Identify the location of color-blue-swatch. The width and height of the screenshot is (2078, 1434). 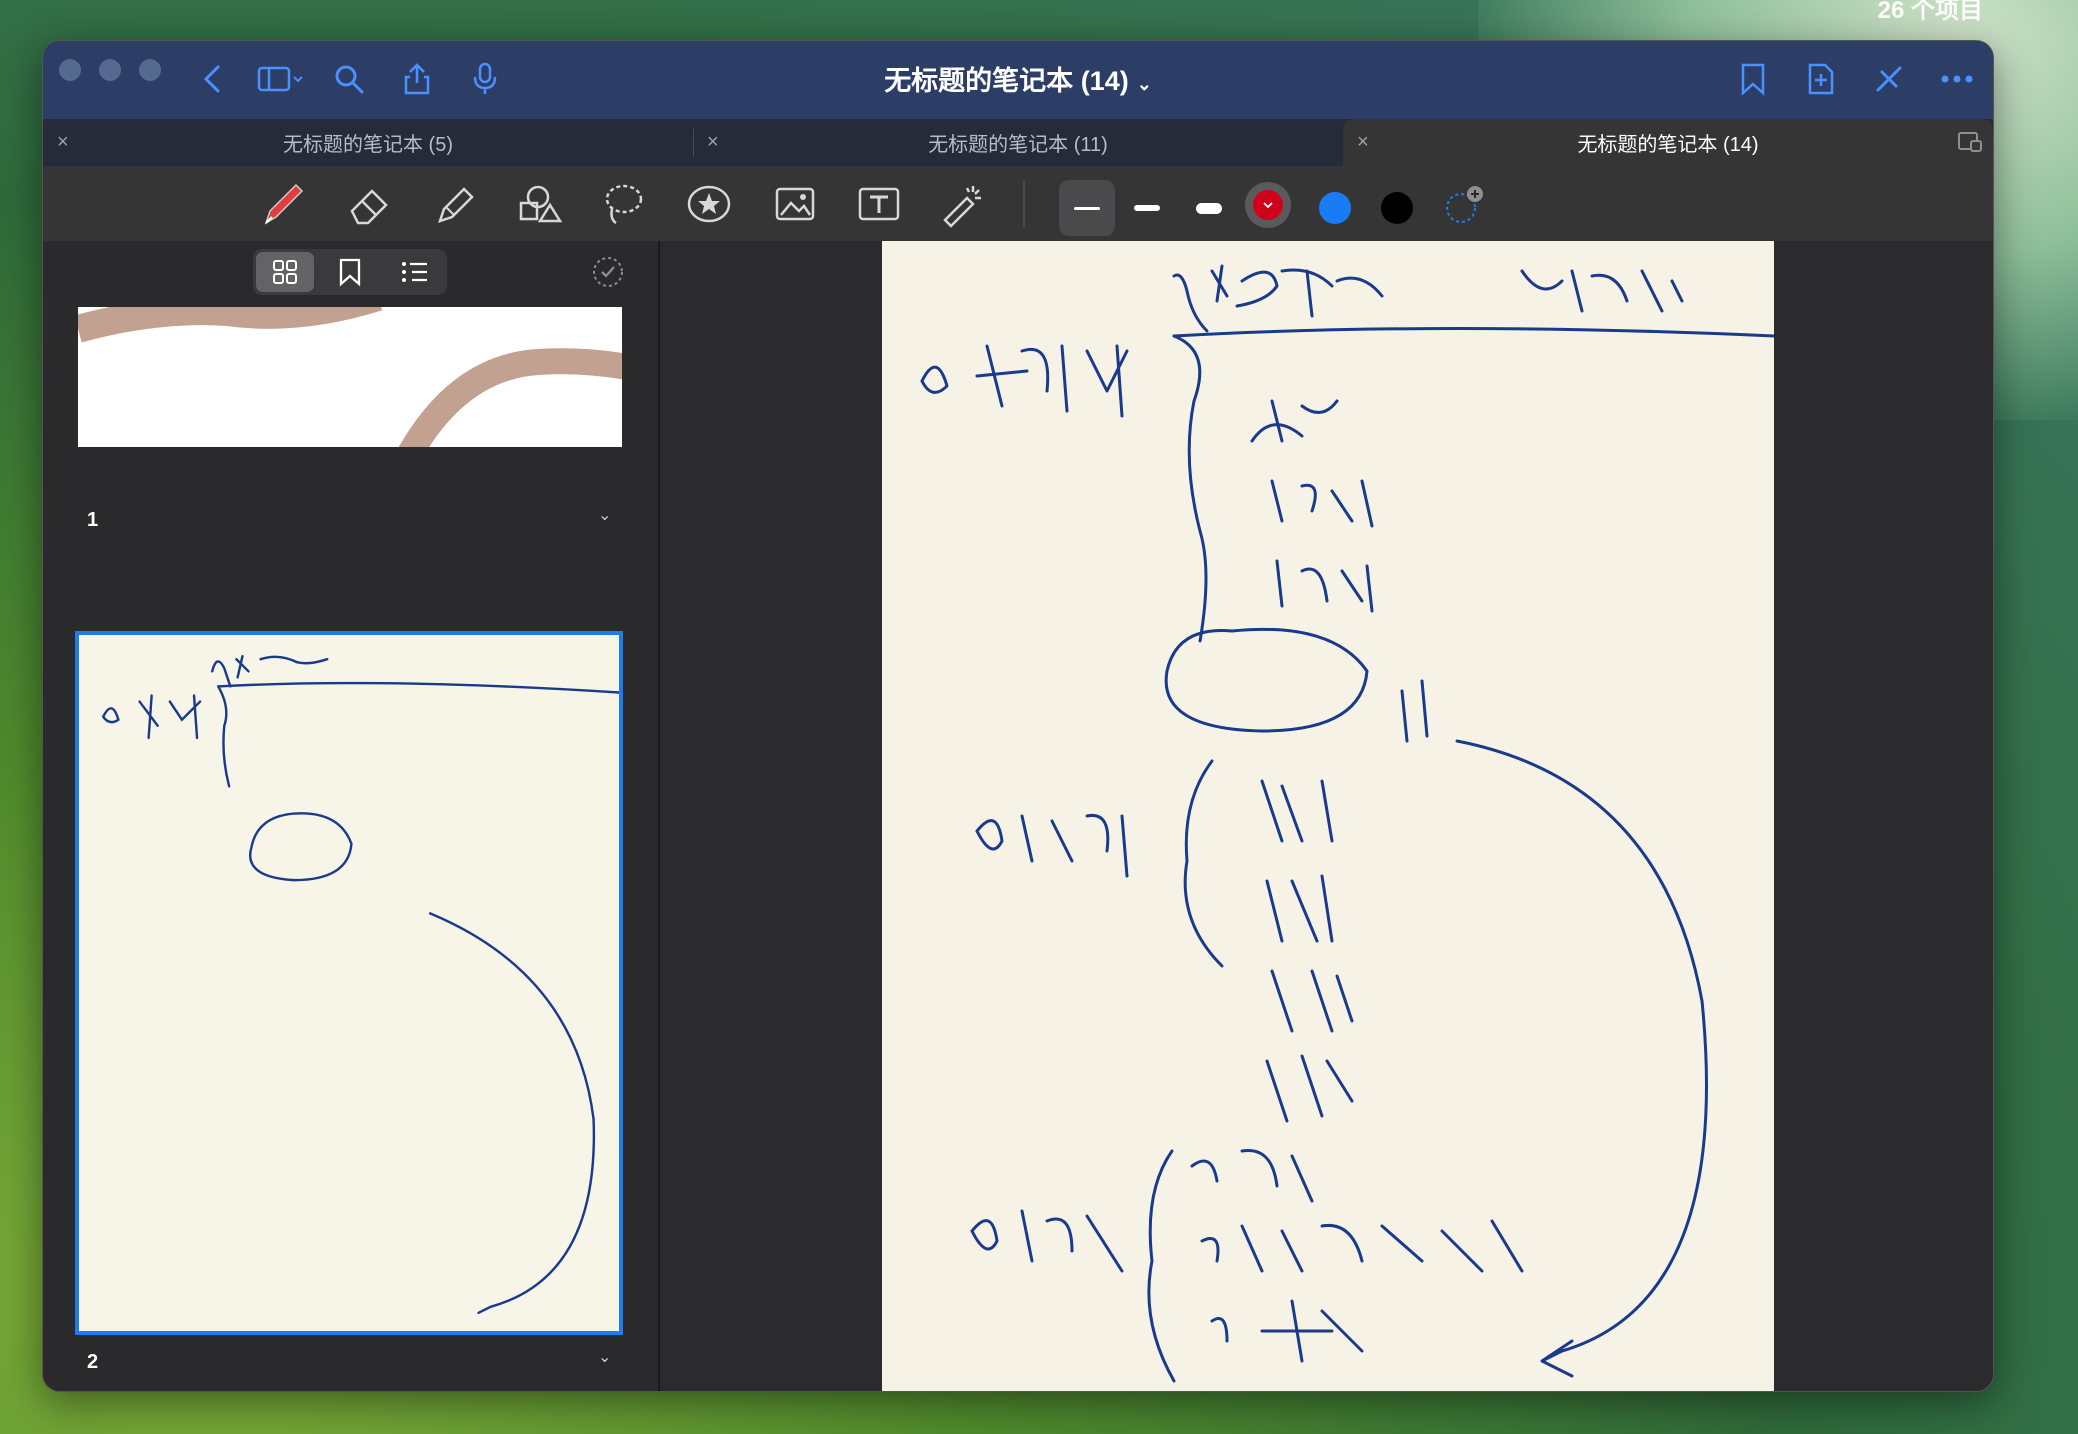
(1335, 208).